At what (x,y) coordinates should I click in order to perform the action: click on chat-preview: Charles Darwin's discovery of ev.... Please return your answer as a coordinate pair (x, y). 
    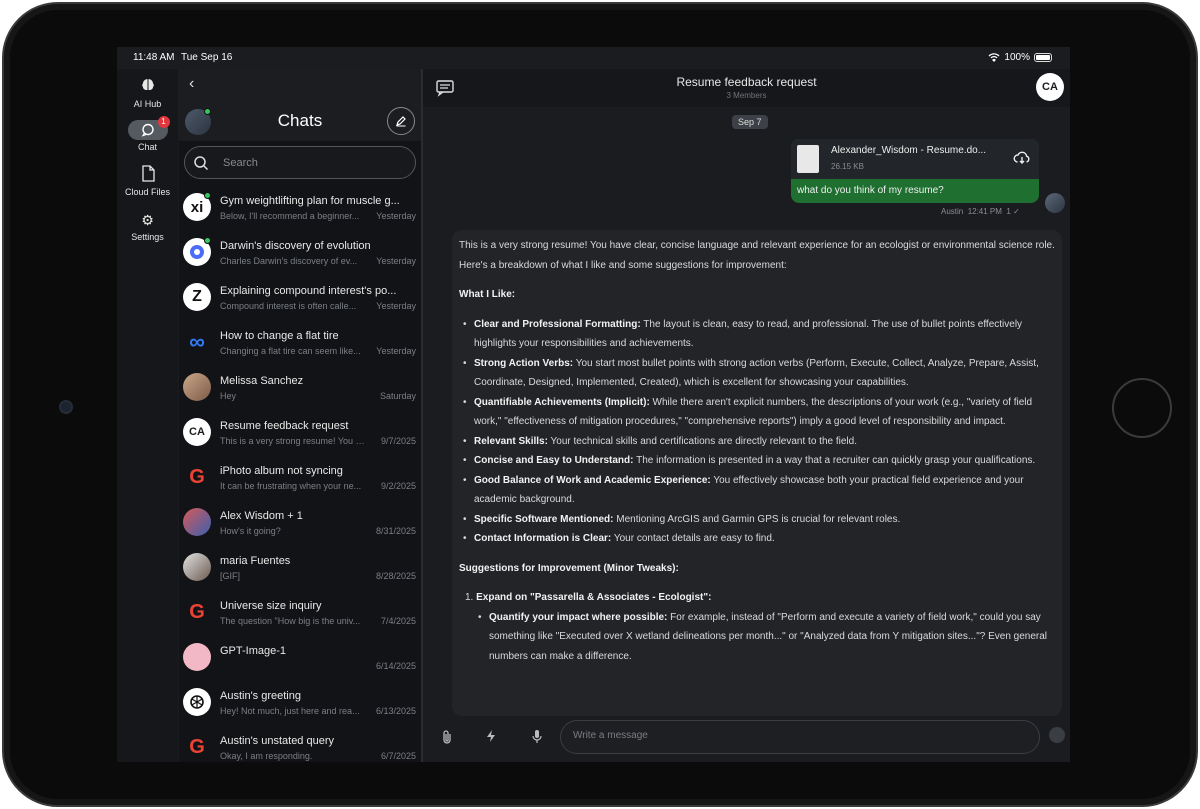
    Looking at the image, I should click on (289, 261).